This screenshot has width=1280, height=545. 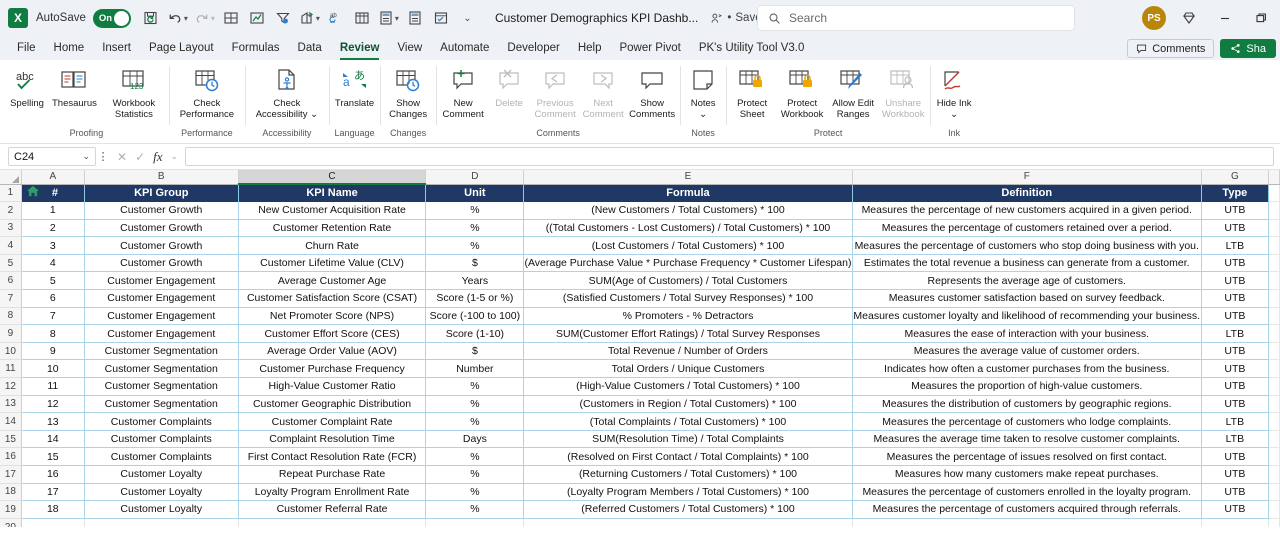 I want to click on cell-kpi-name: High-Value Customer Ratio, so click(x=332, y=386).